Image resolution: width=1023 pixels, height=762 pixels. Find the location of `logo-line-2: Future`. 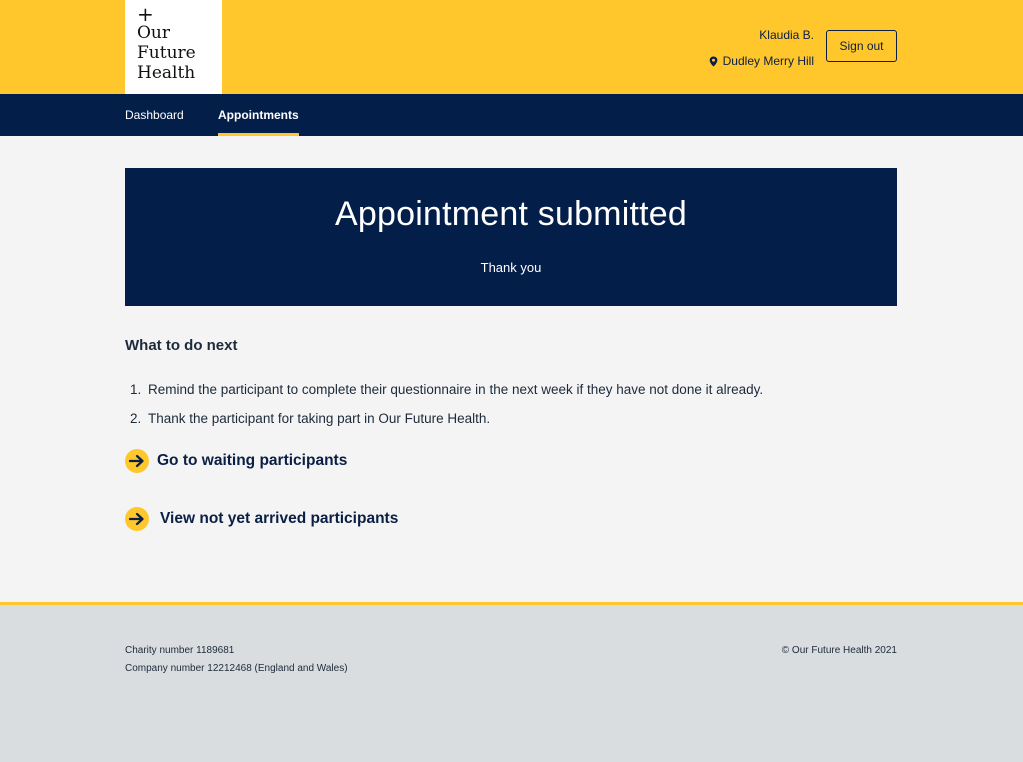

logo-line-2: Future is located at coordinates (166, 53).